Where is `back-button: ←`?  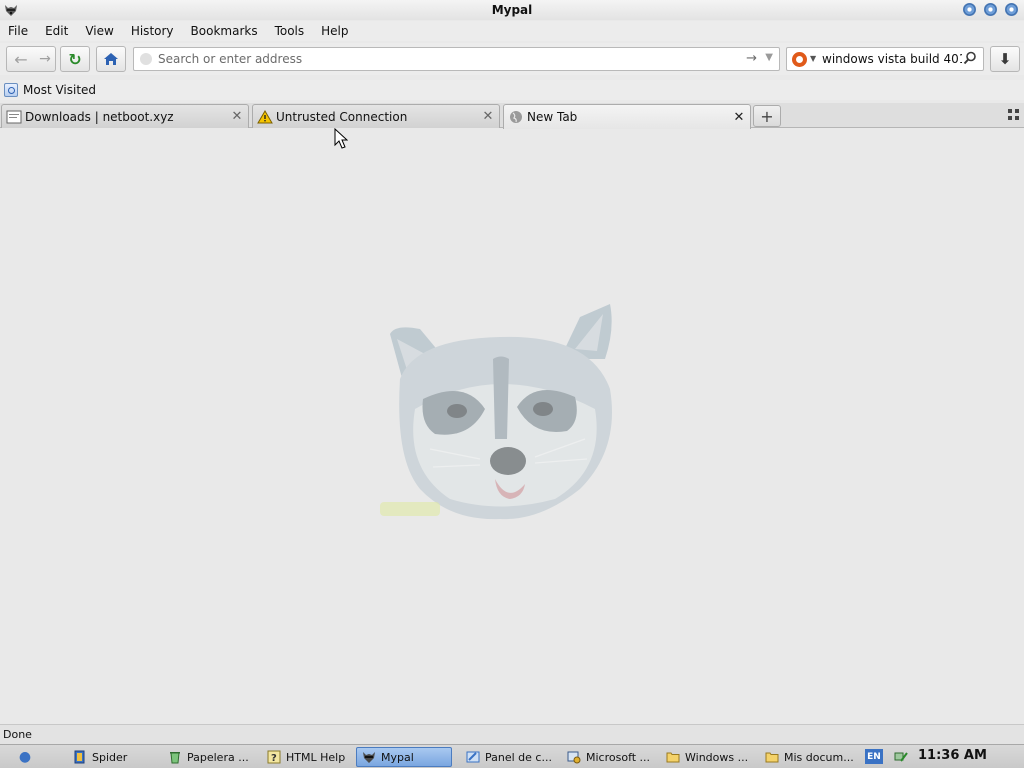
back-button: ← is located at coordinates (21, 59).